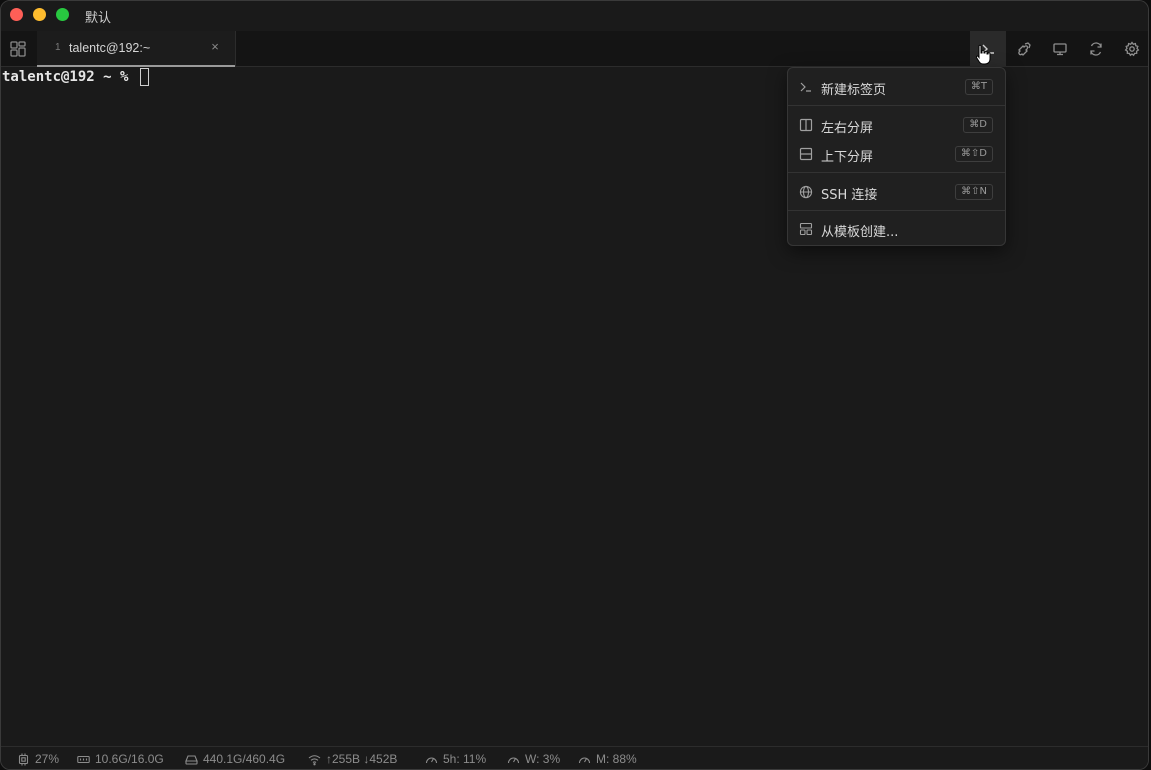 The height and width of the screenshot is (770, 1151). I want to click on status-memory: 10.6G/16.0G, so click(120, 759).